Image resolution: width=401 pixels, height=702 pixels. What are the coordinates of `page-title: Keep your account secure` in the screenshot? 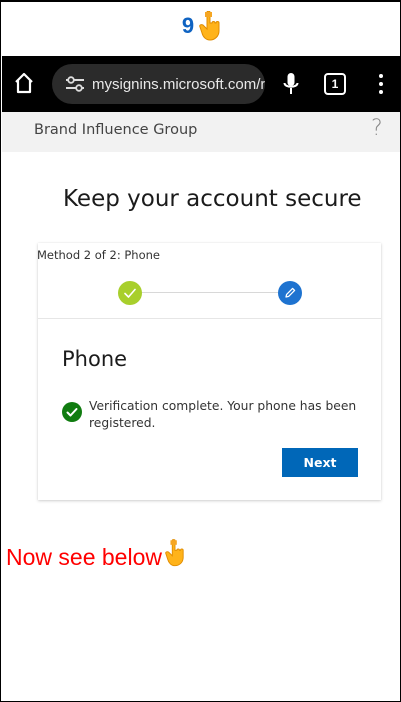 It's located at (212, 199).